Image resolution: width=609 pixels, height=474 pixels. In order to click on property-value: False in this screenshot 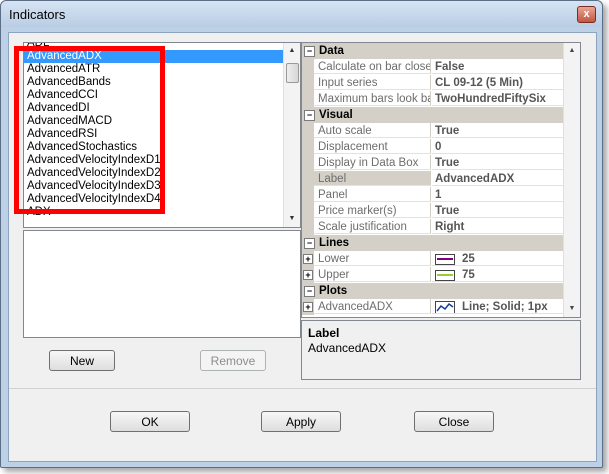, I will do `click(498, 66)`.